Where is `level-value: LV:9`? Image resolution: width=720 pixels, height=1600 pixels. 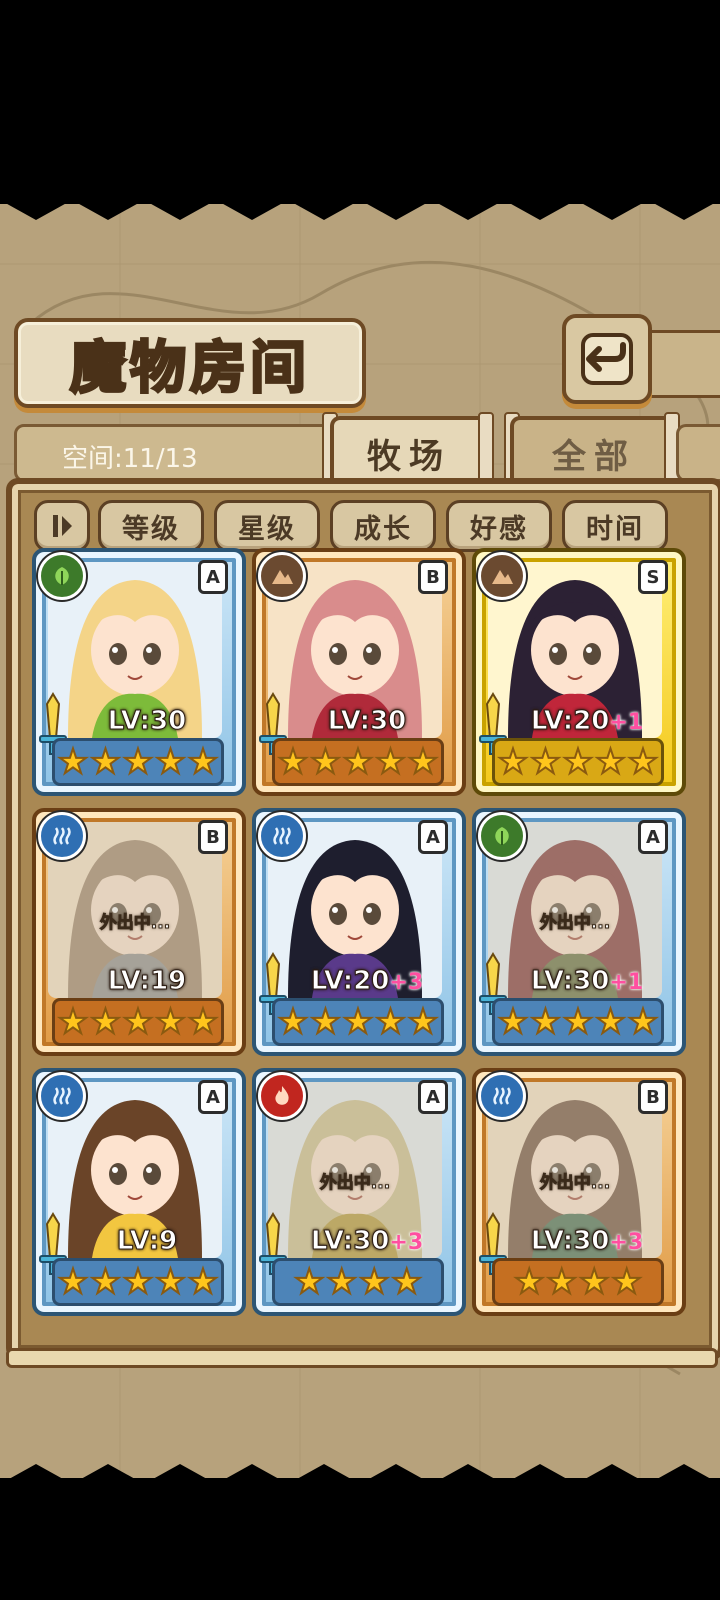
level-value: LV:9 is located at coordinates (147, 1241).